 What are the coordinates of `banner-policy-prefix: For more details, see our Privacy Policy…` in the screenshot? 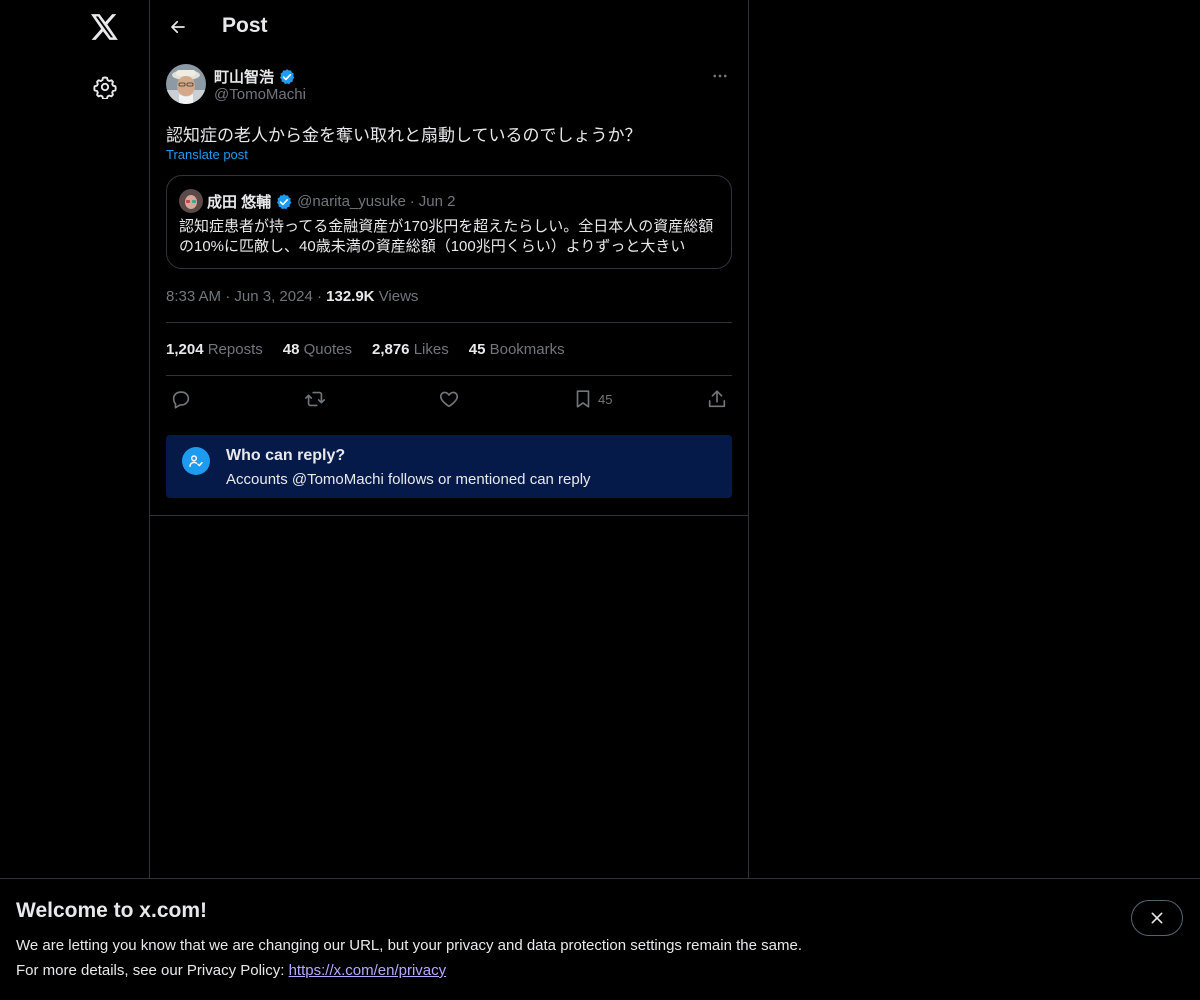 It's located at (152, 970).